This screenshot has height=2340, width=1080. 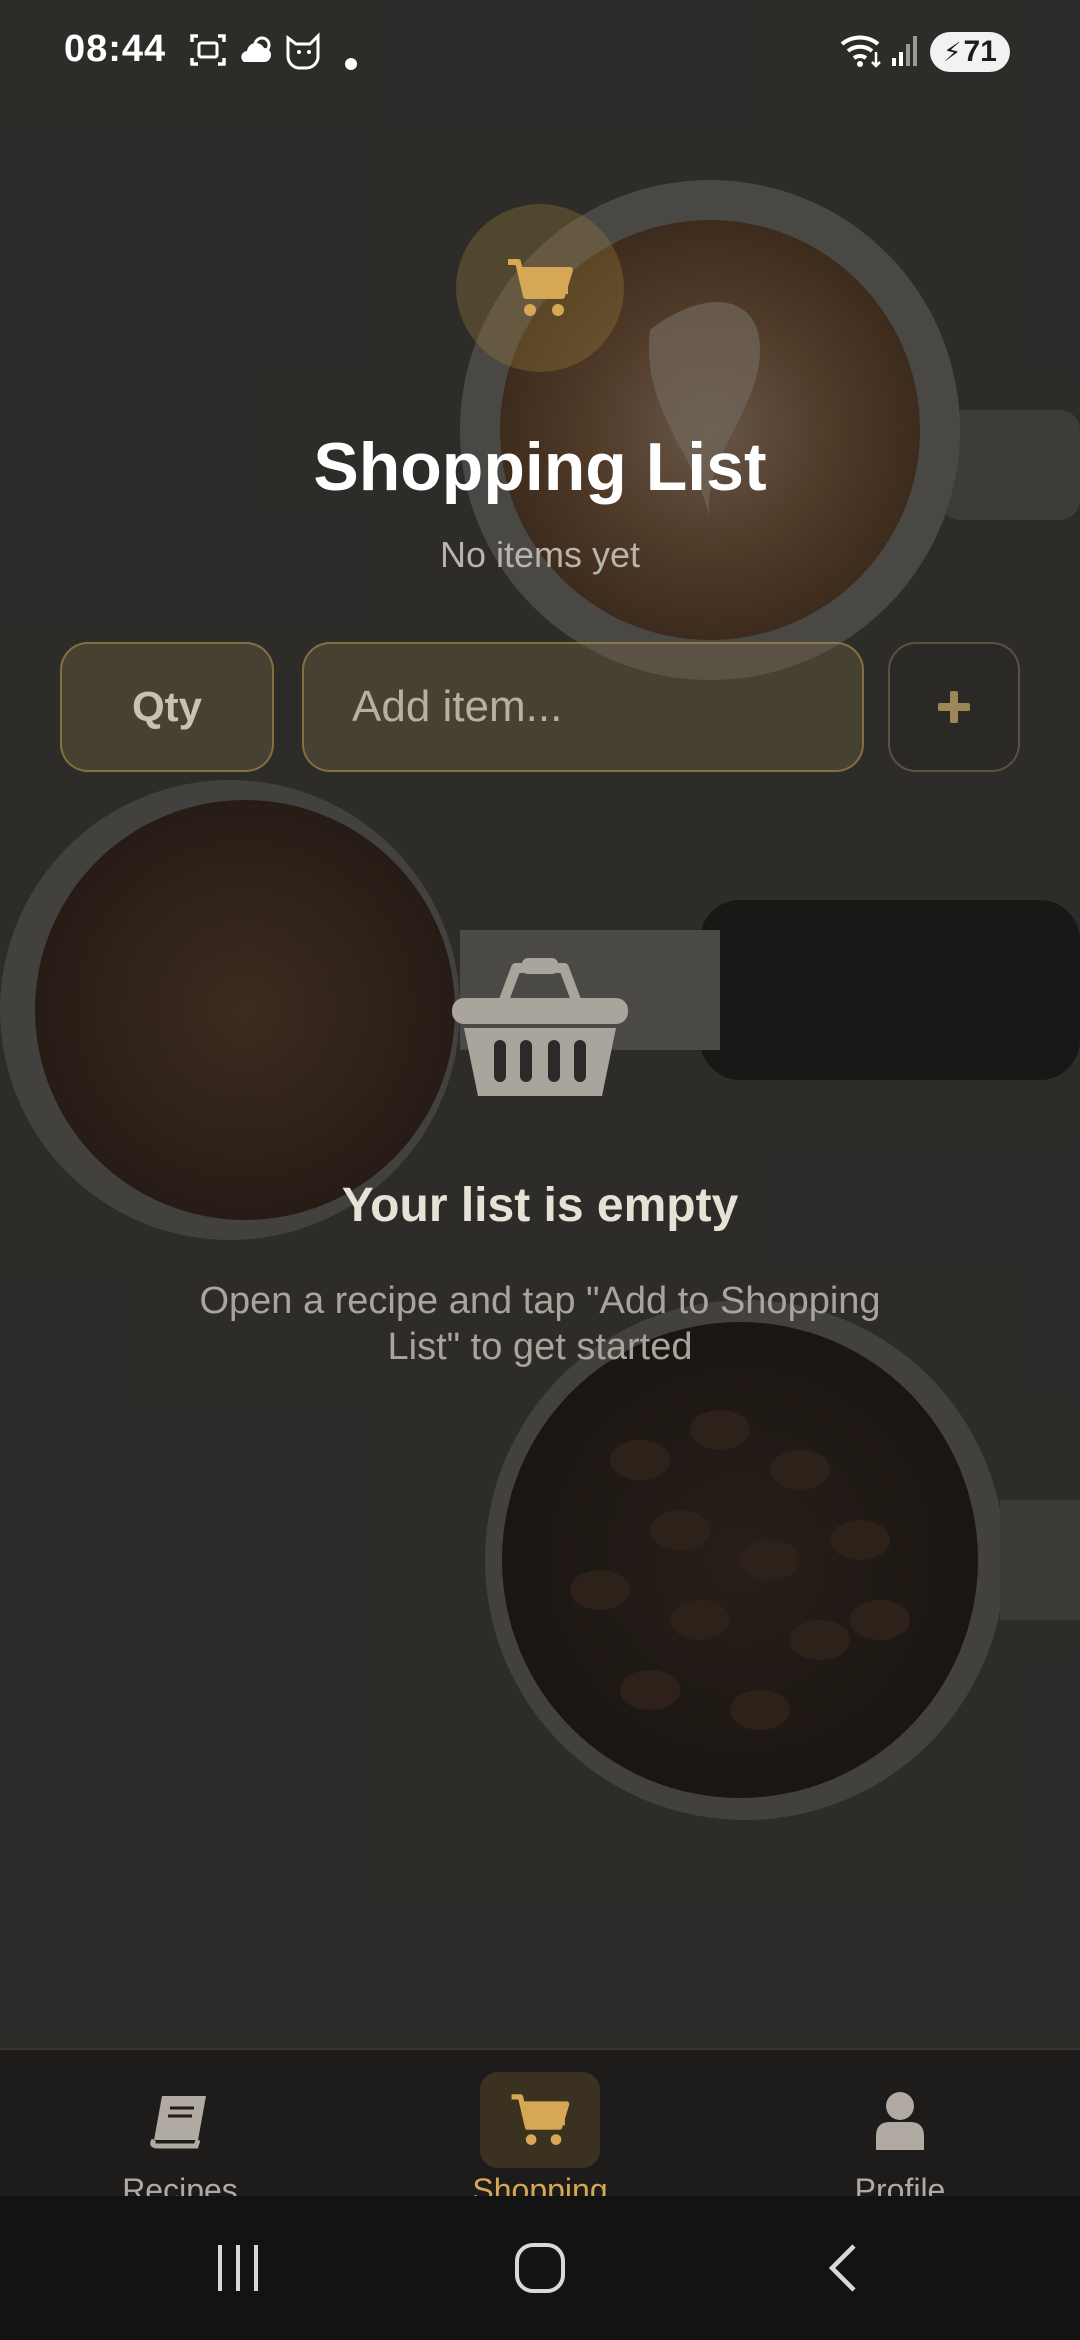 I want to click on plus-icon, so click(x=954, y=707).